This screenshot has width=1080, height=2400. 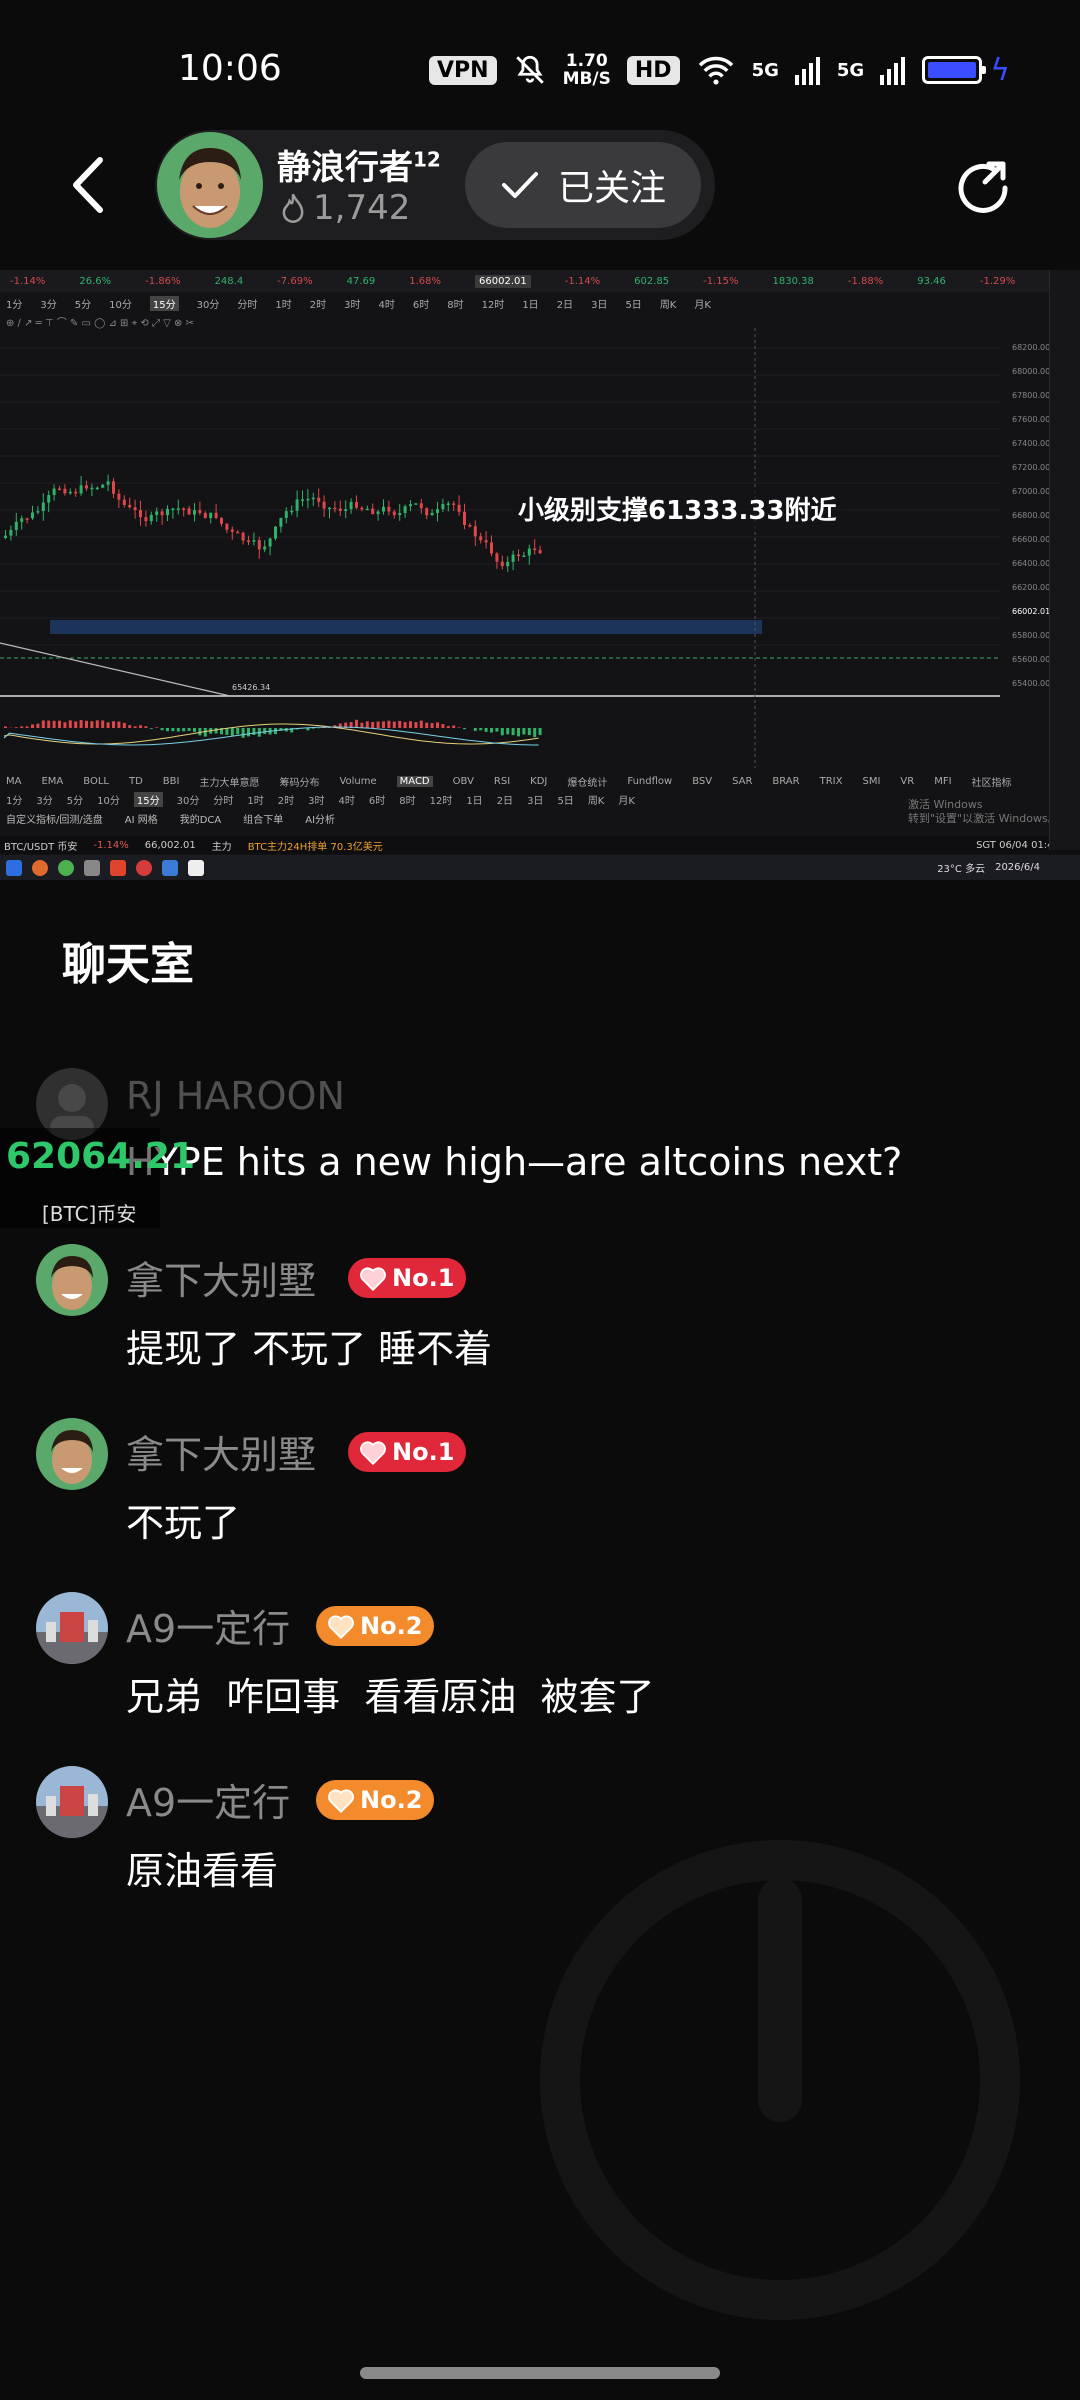 What do you see at coordinates (295, 281) in the screenshot?
I see `ticker-item: -7.69%` at bounding box center [295, 281].